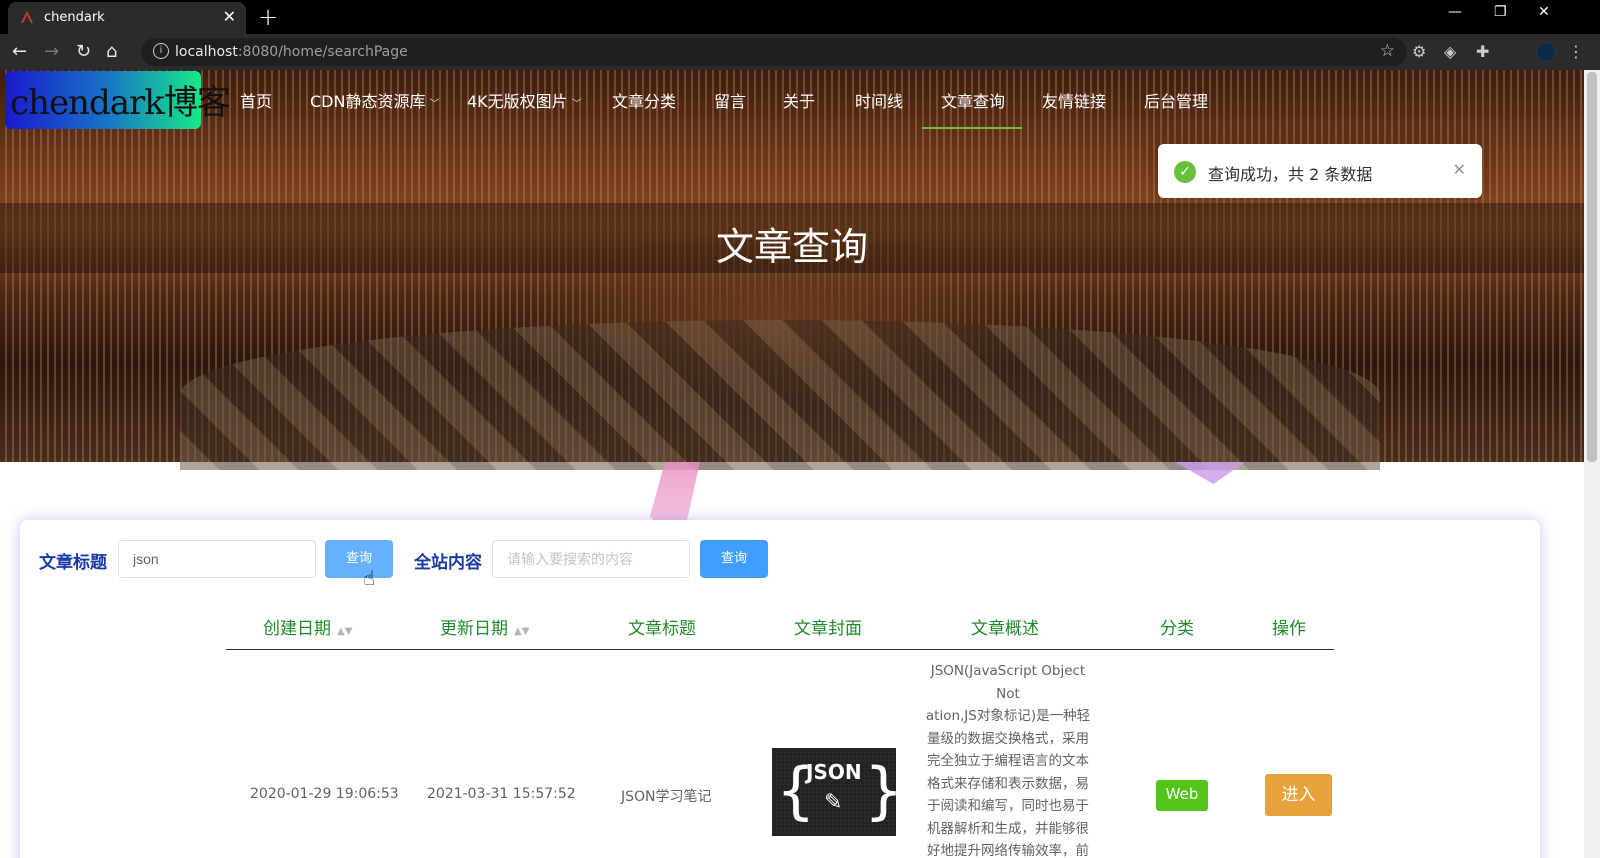 The image size is (1600, 858). Describe the element at coordinates (1177, 629) in the screenshot. I see `column-category: 分类` at that location.